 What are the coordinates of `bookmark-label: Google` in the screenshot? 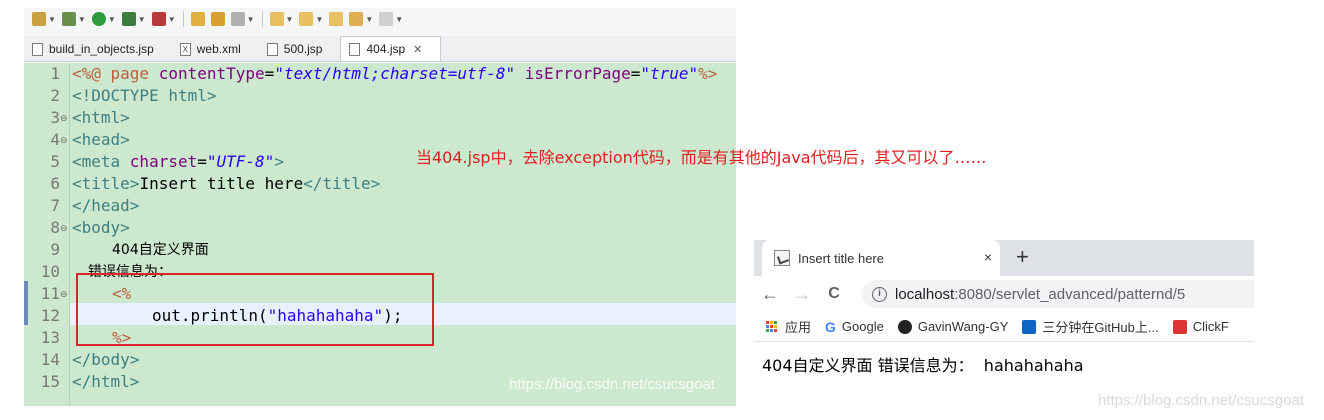 It's located at (862, 326).